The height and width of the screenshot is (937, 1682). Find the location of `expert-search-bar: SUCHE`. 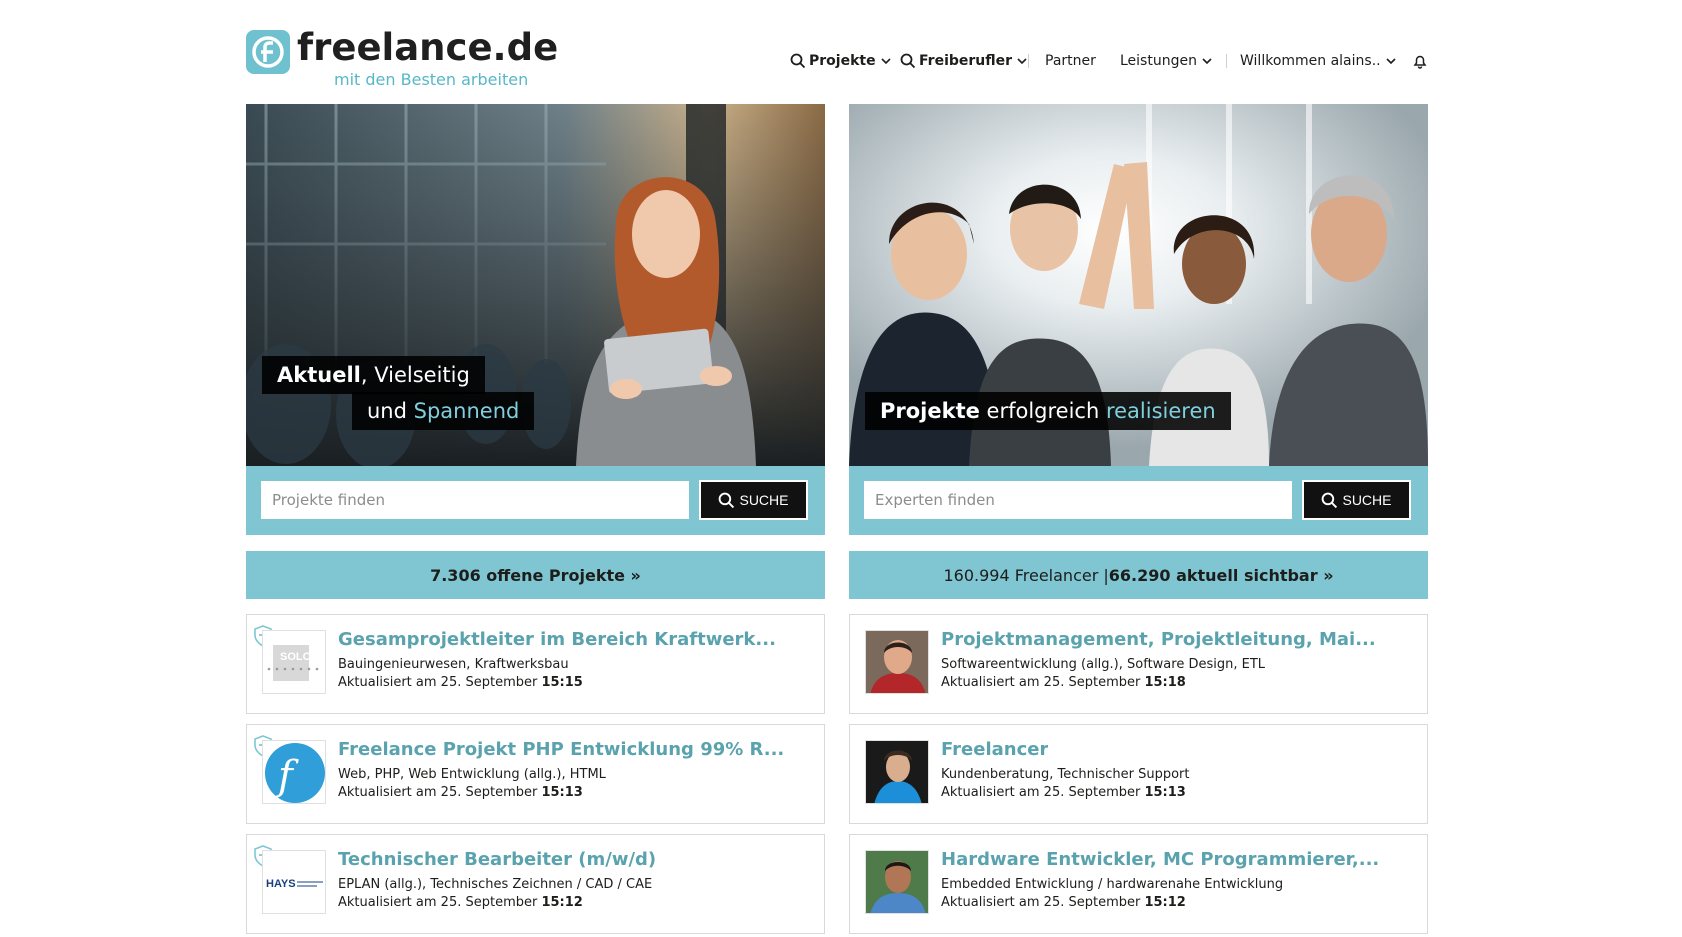

expert-search-bar: SUCHE is located at coordinates (1138, 500).